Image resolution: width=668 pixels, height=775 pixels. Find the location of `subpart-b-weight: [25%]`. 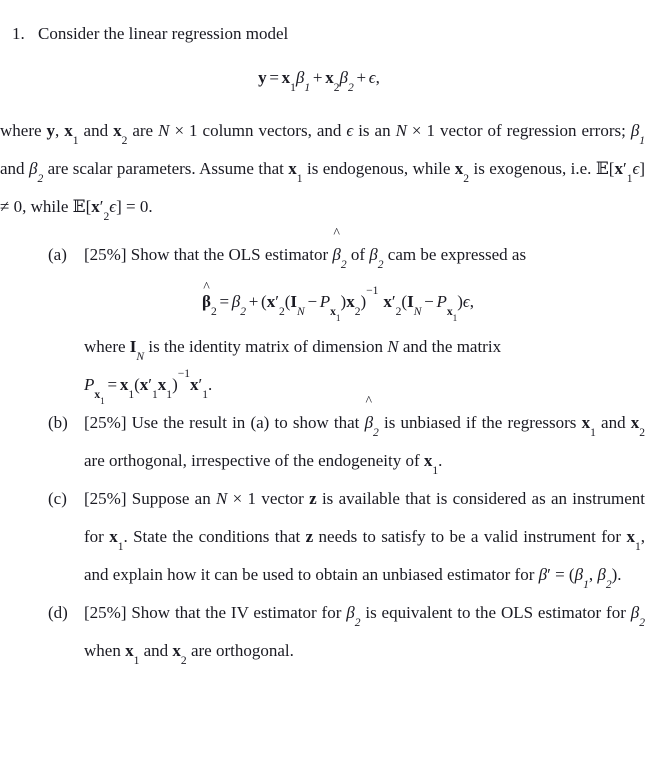

subpart-b-weight: [25%] is located at coordinates (105, 422).